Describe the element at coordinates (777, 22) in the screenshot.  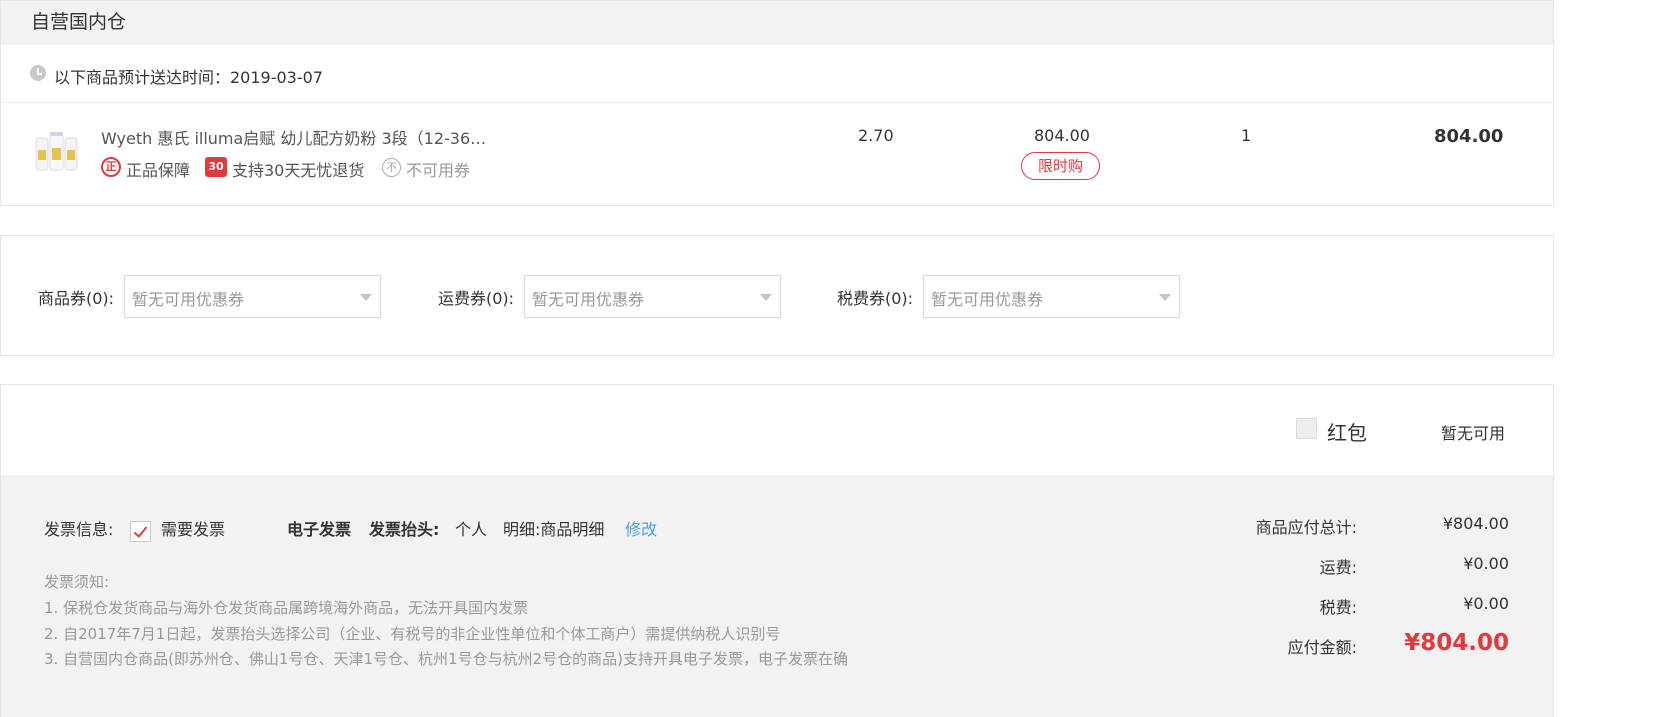
I see `warehouse-header` at that location.